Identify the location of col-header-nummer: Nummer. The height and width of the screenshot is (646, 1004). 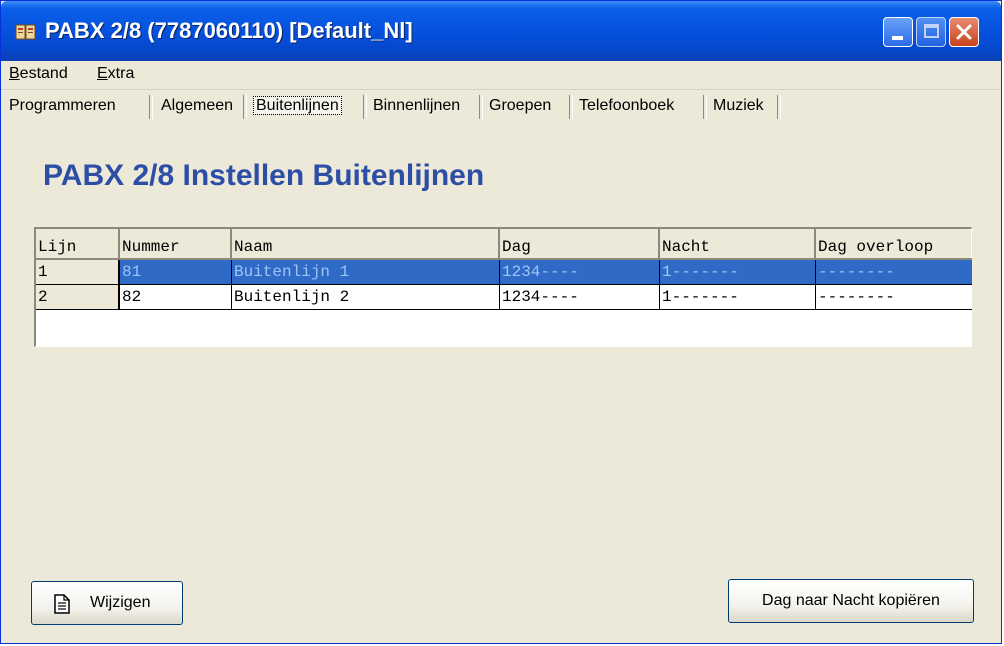
(176, 244).